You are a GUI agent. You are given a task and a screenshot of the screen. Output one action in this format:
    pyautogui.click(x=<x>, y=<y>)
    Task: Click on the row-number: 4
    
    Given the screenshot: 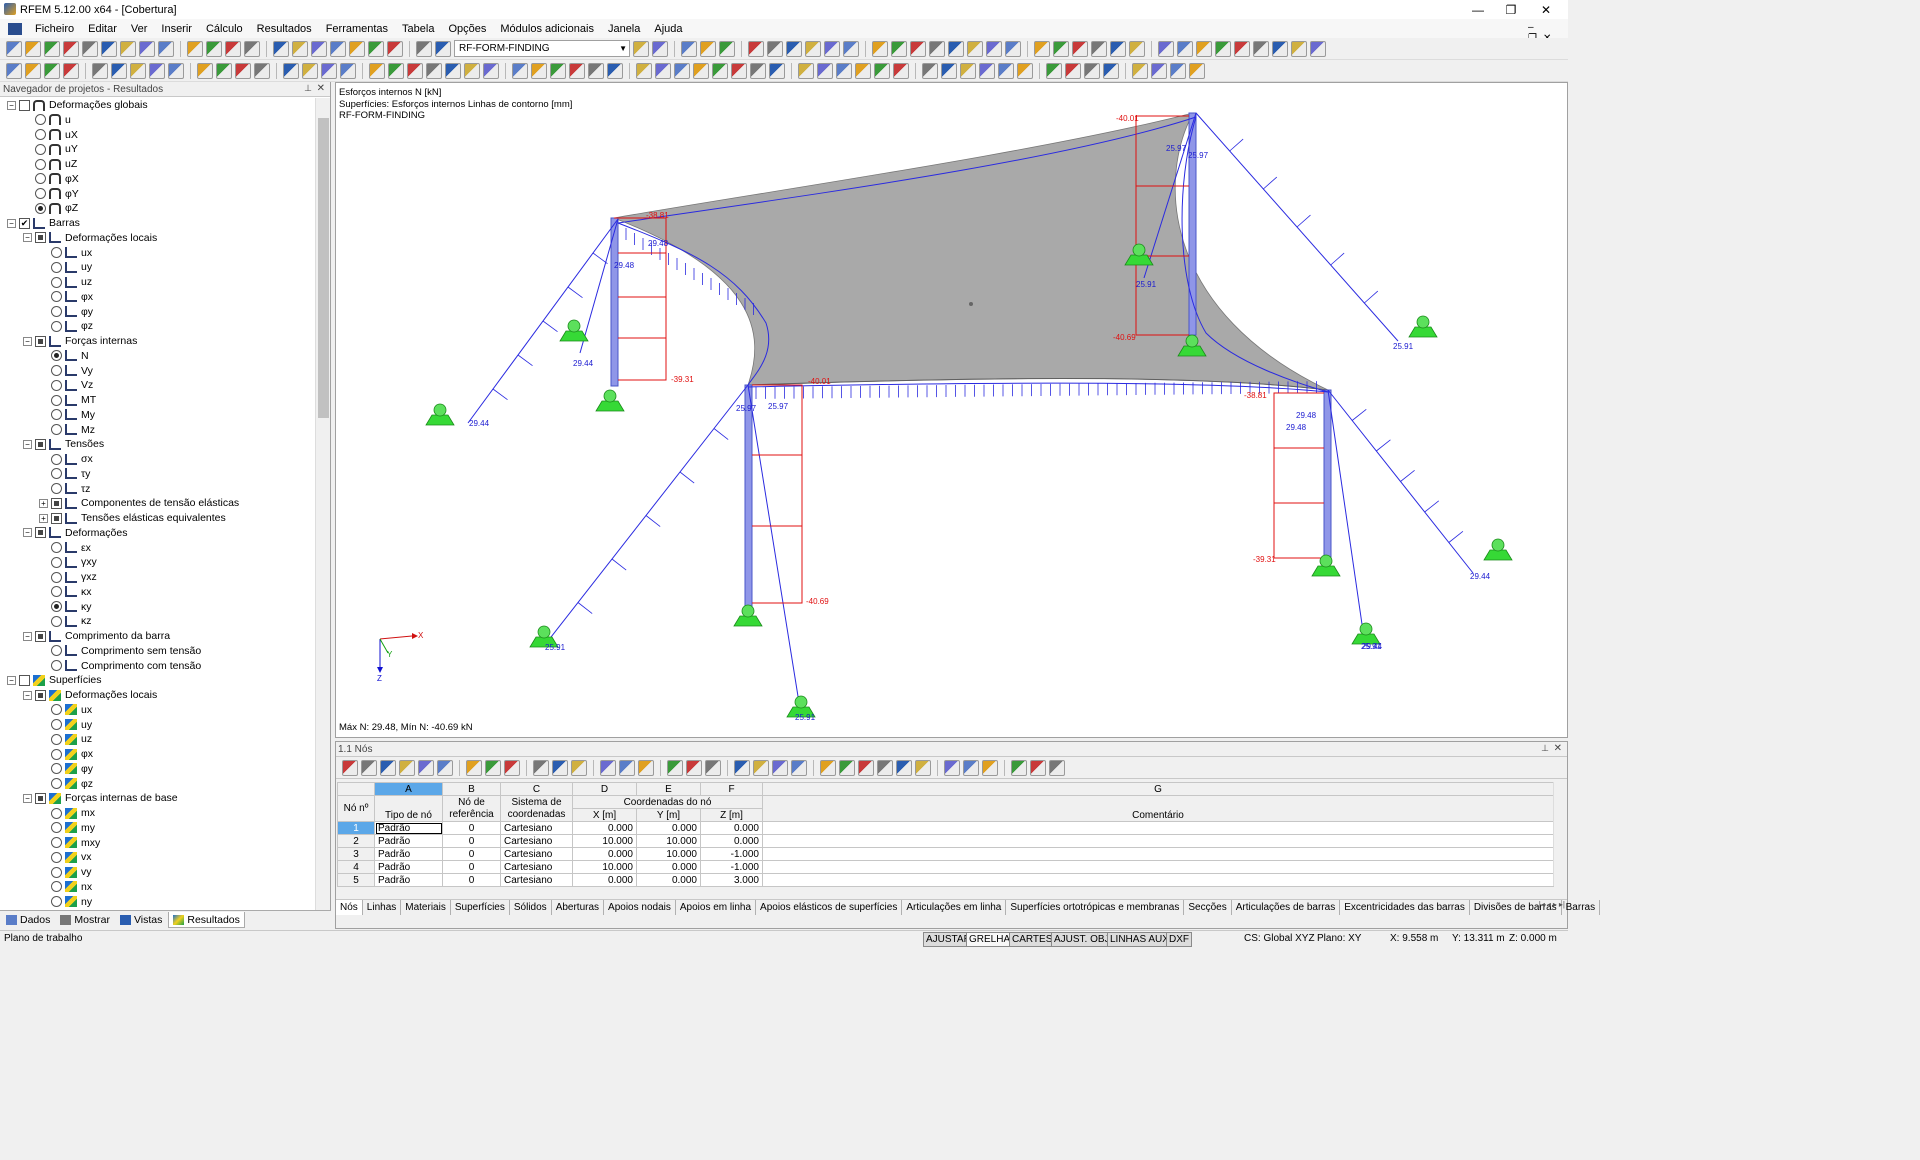 What is the action you would take?
    pyautogui.click(x=356, y=867)
    